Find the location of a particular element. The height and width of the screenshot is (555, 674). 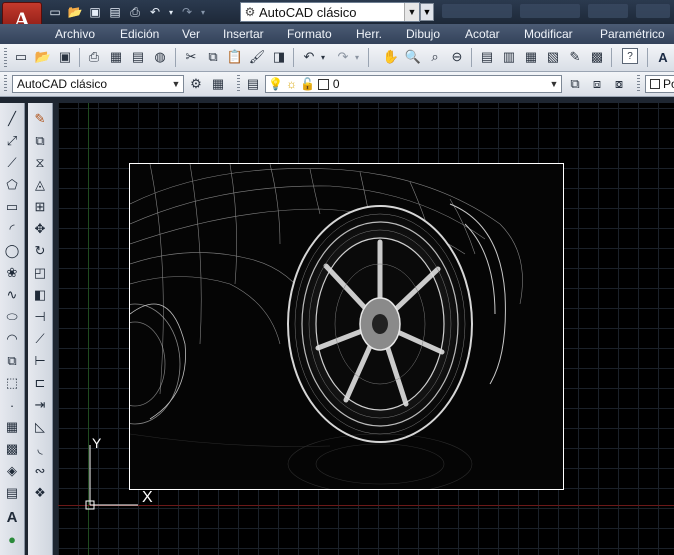

ellipse-icon: ⬭ is located at coordinates (12, 317).